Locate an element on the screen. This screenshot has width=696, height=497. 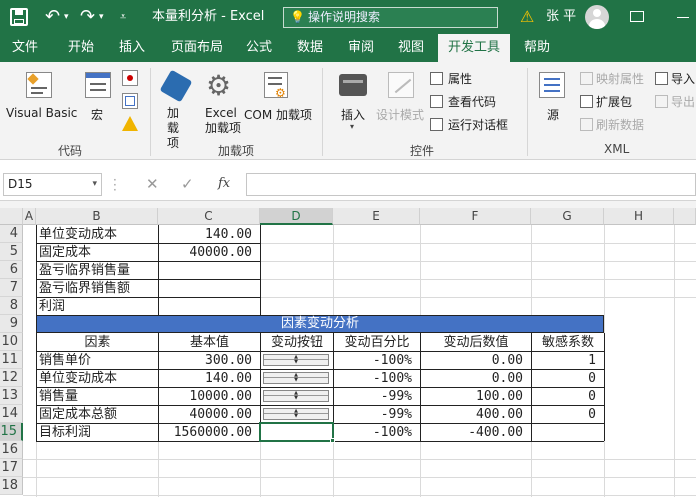
tab-home: 开始 is located at coordinates (81, 48).